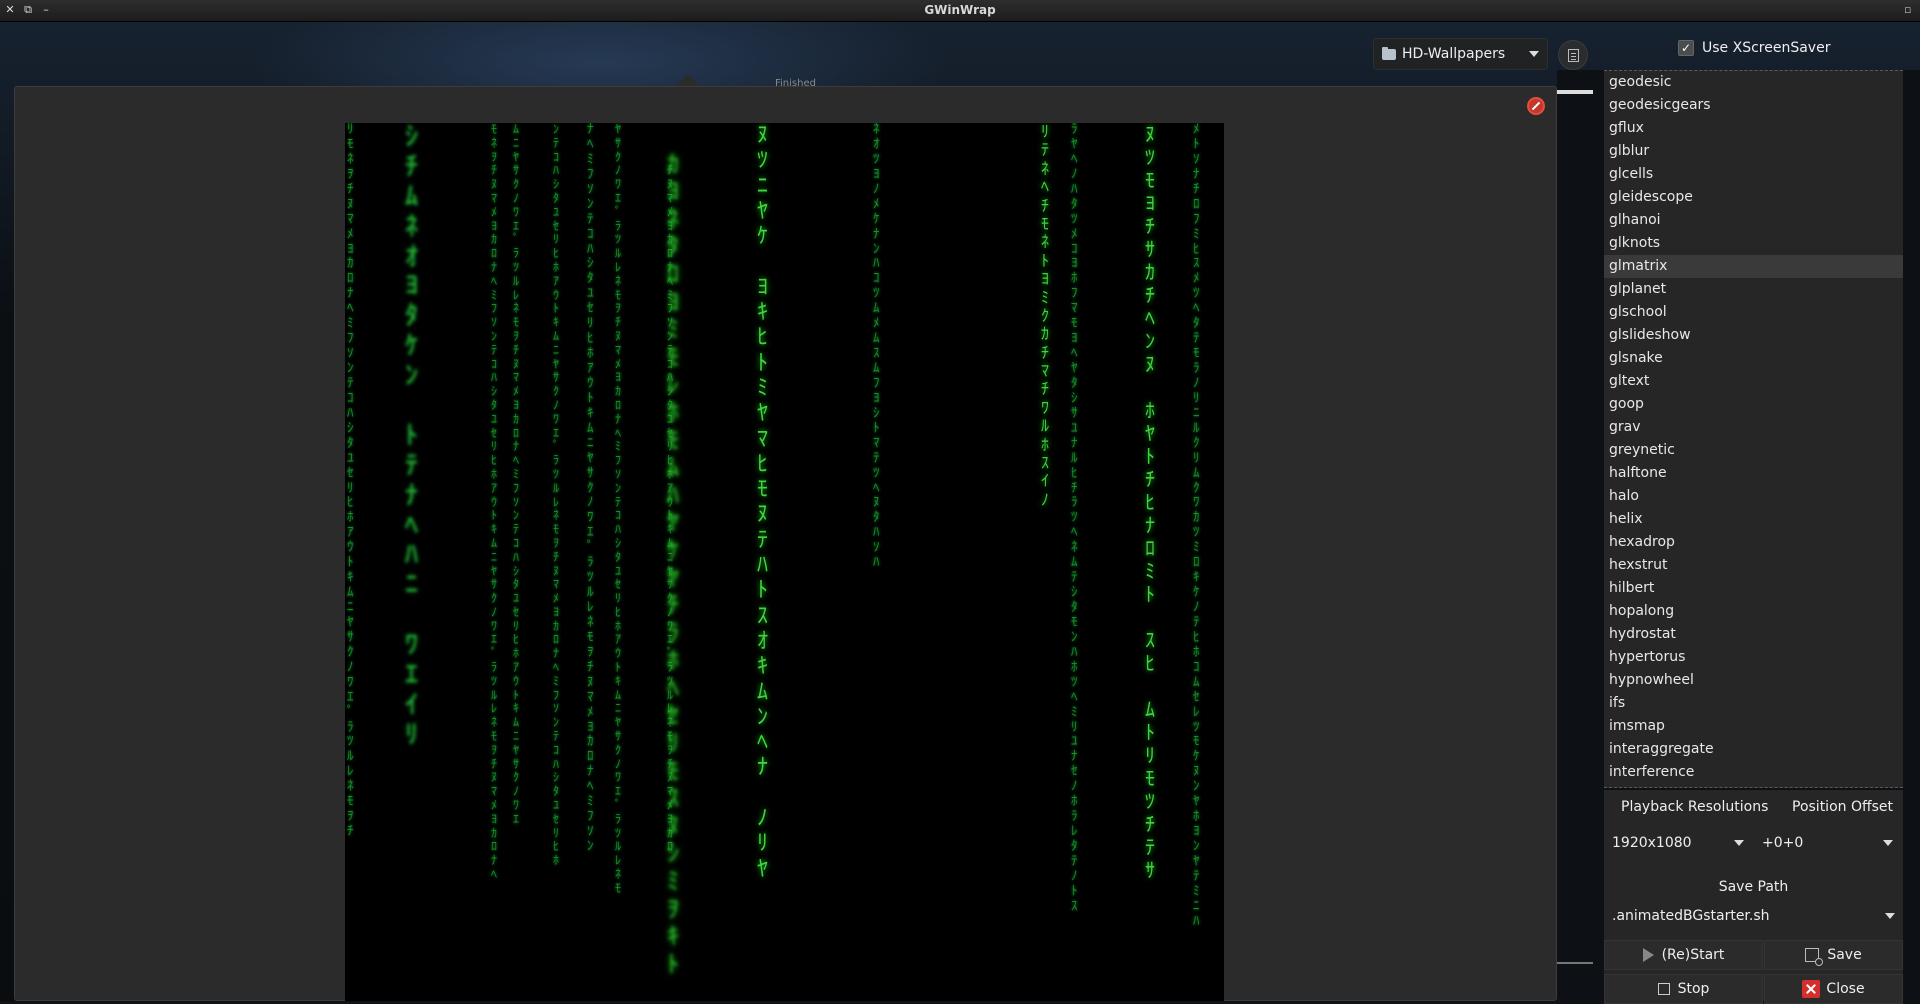  I want to click on title-bar: ✕ ⧉ – GWinWrap ▫, so click(960, 11).